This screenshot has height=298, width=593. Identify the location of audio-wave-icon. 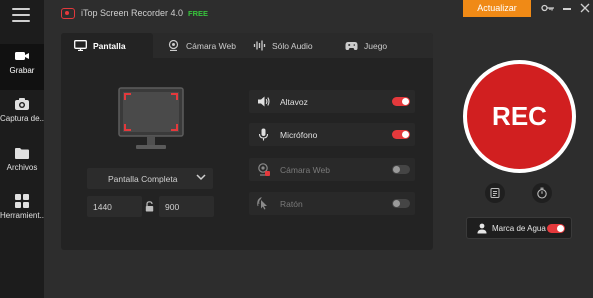
(259, 45).